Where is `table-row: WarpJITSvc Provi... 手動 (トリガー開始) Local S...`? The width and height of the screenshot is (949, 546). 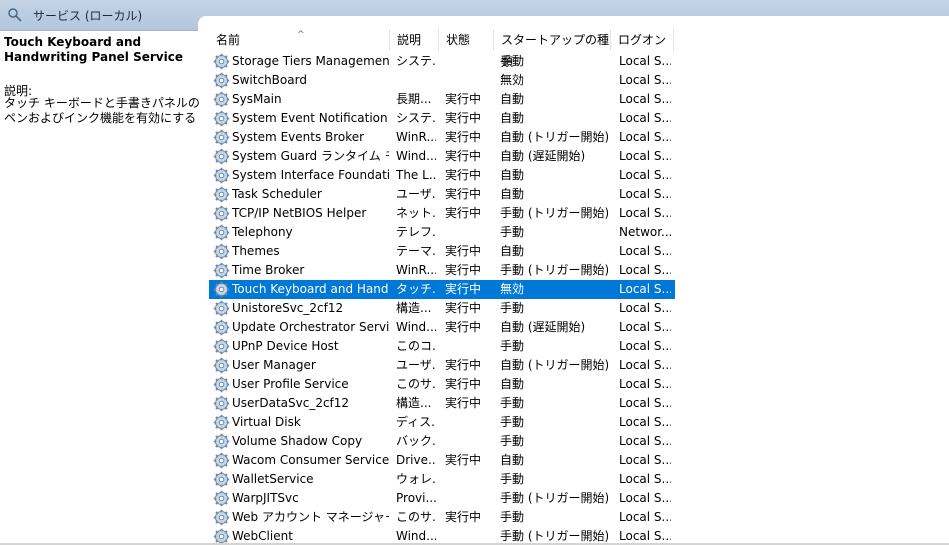
table-row: WarpJITSvc Provi... 手動 (トリガー開始) Local S... is located at coordinates (442, 498).